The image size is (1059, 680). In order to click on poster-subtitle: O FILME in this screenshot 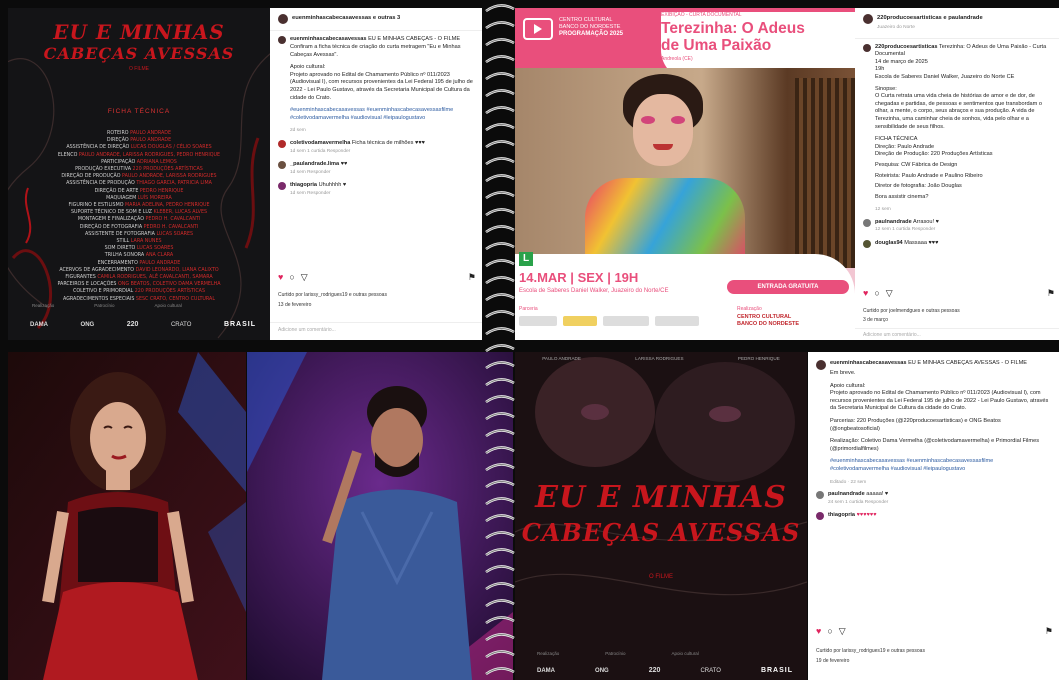, I will do `click(138, 69)`.